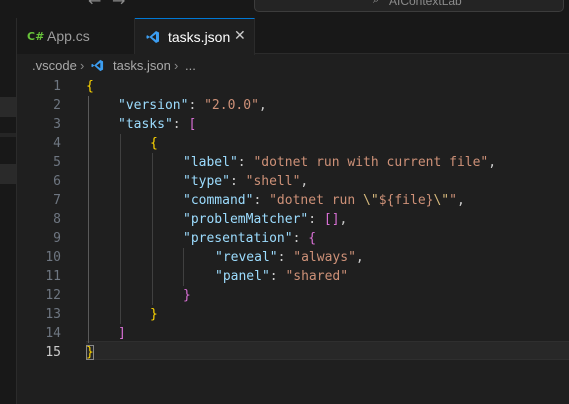  What do you see at coordinates (57, 181) in the screenshot?
I see `line-number: 6` at bounding box center [57, 181].